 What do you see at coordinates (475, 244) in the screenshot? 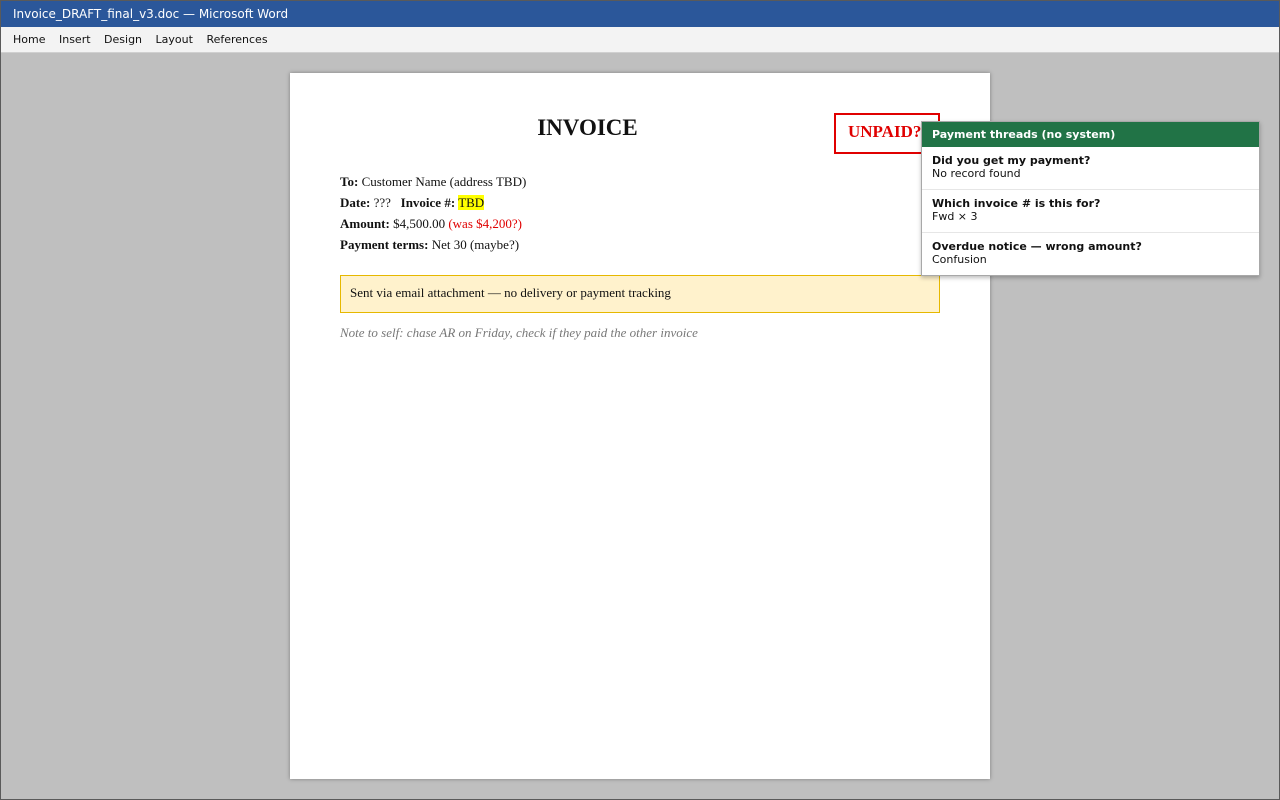
I see `terms-value: Net 30 (maybe?)` at bounding box center [475, 244].